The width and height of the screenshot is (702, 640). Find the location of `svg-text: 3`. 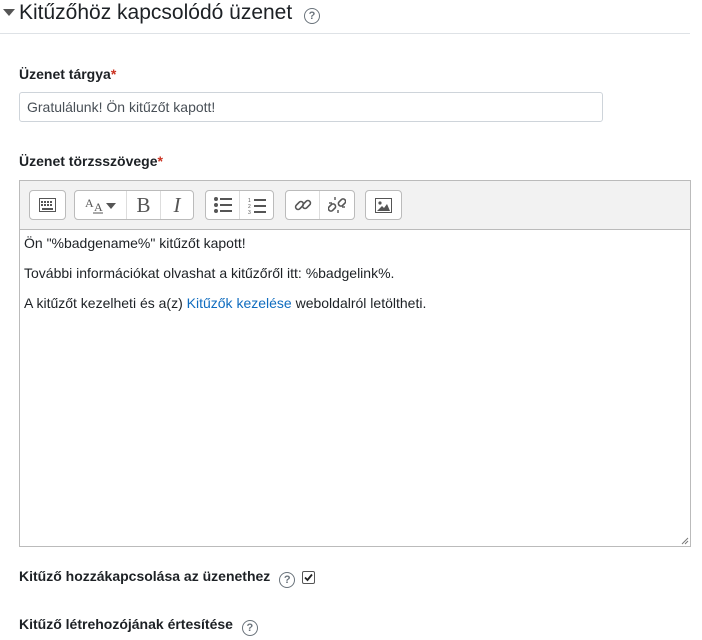

svg-text: 3 is located at coordinates (249, 212).